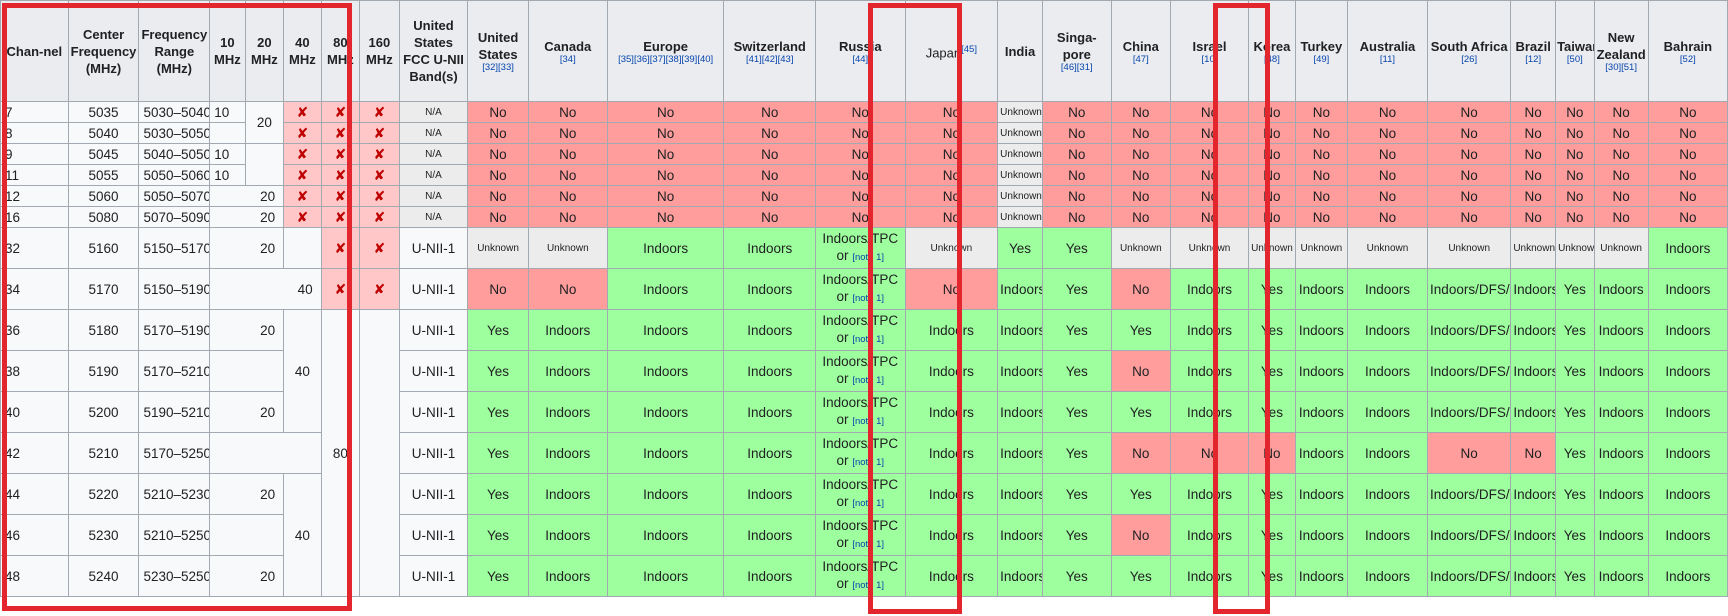 Image resolution: width=1728 pixels, height=616 pixels. I want to click on col-header-country: Russia [44], so click(860, 51).